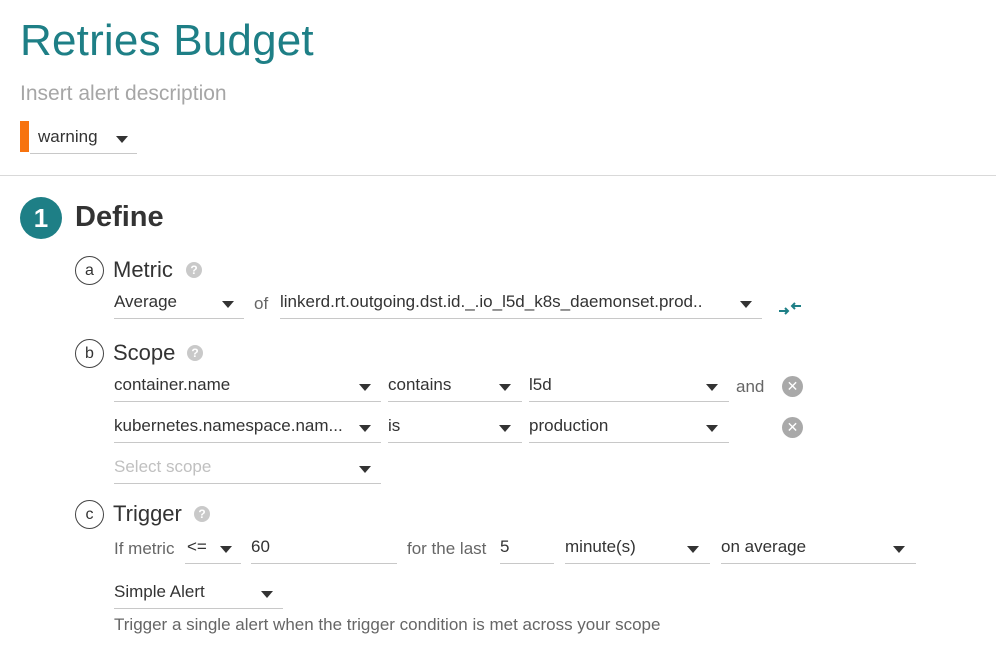  I want to click on threshold-input: 60, so click(324, 548).